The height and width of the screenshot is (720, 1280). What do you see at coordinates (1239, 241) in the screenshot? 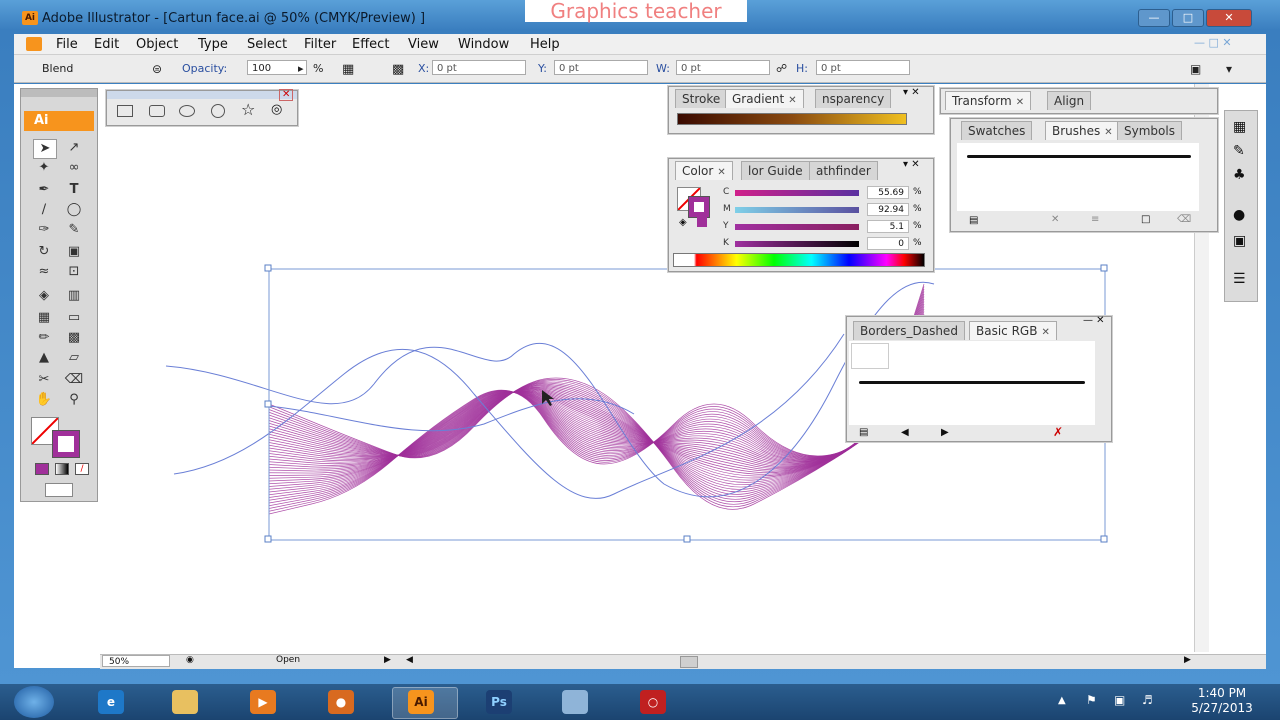
I see `dock-graphic-styles-icon: ▣` at bounding box center [1239, 241].